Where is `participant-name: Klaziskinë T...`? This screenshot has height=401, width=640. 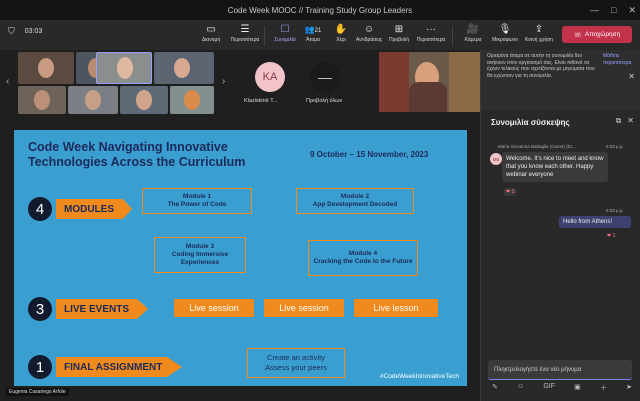 participant-name: Klaziskinë T... is located at coordinates (261, 101).